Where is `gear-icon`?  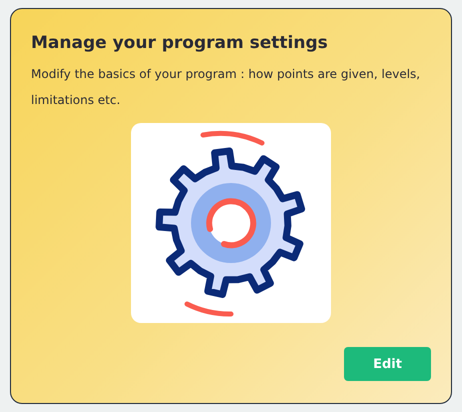
gear-icon is located at coordinates (231, 223).